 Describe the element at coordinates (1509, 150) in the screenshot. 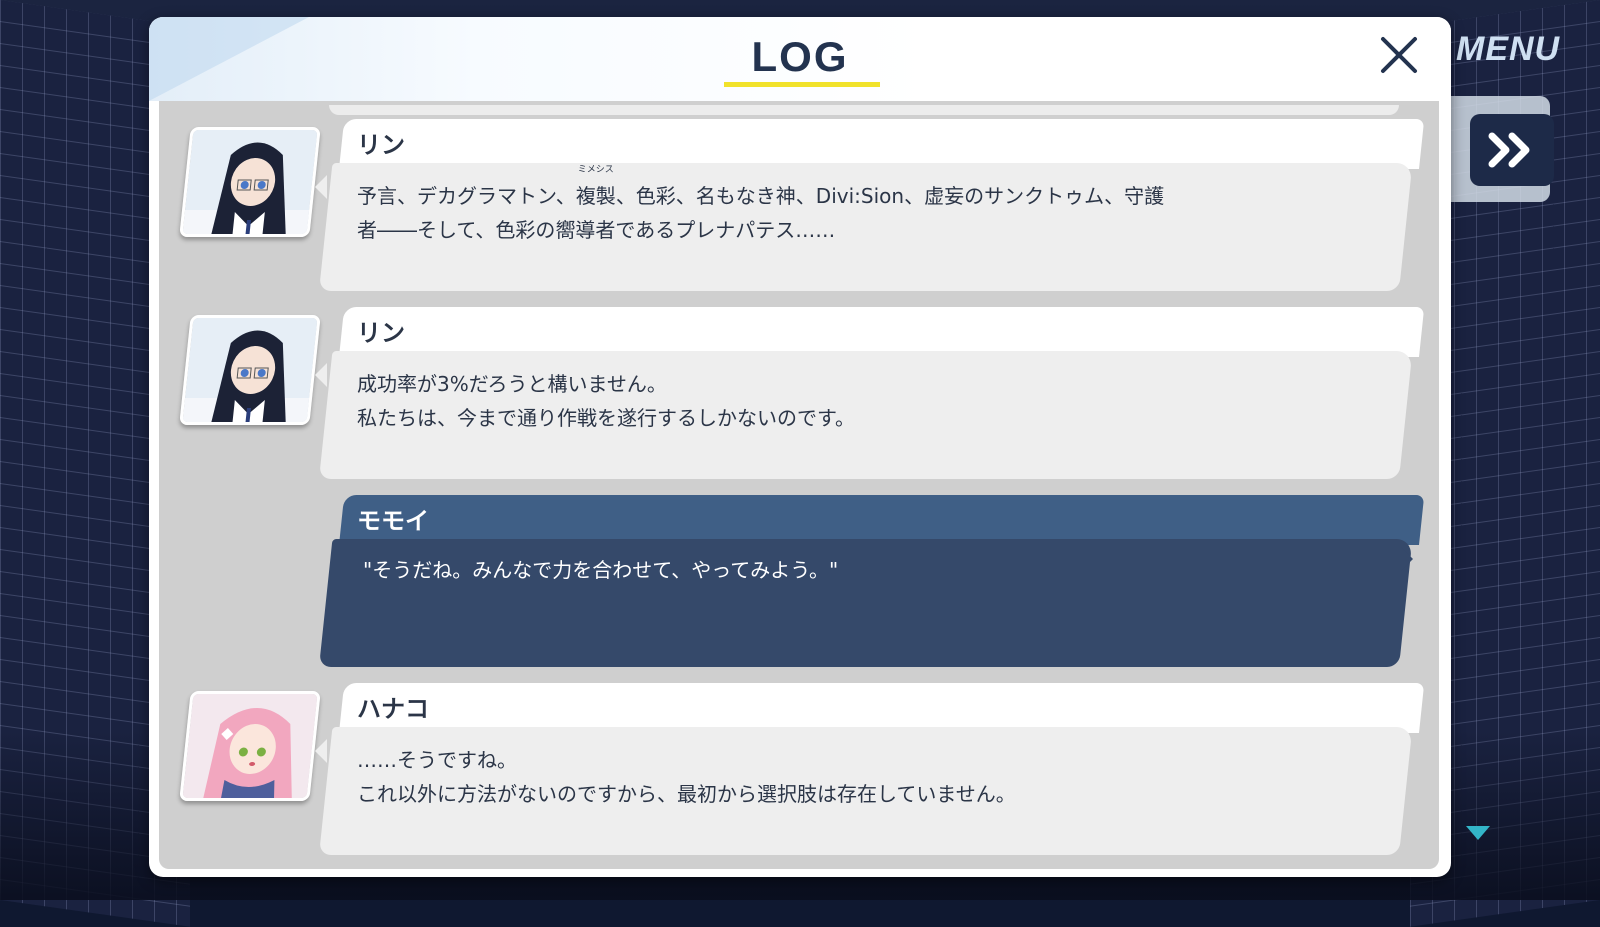

I see `fast-forward-icon` at that location.